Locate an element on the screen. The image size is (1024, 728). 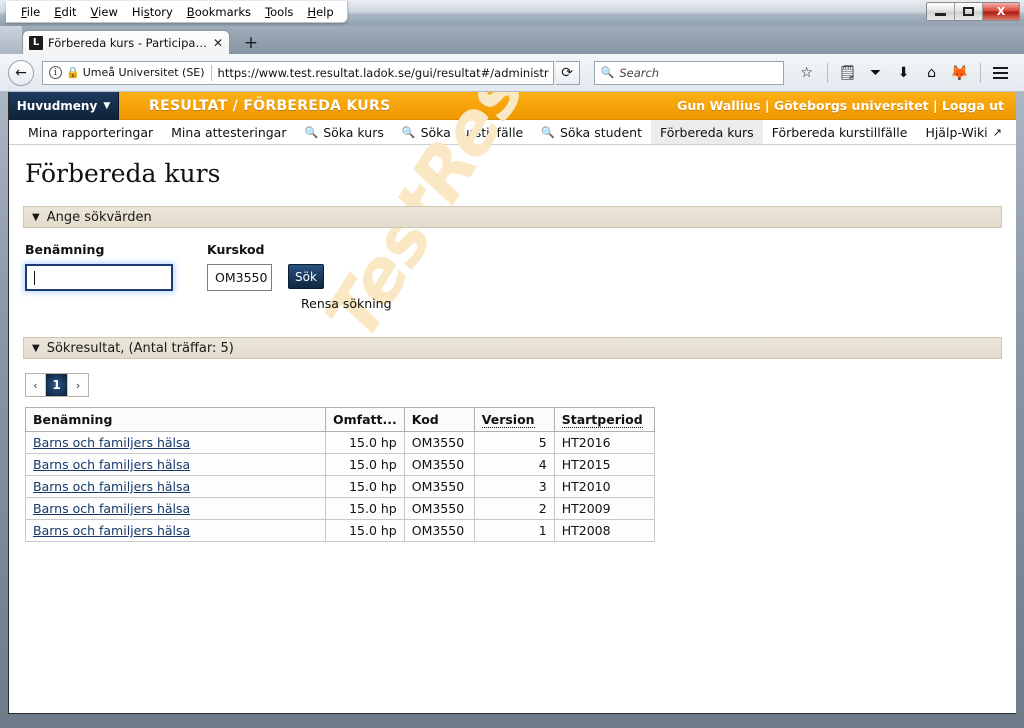
chevron-down-icon: ▼ is located at coordinates (36, 217).